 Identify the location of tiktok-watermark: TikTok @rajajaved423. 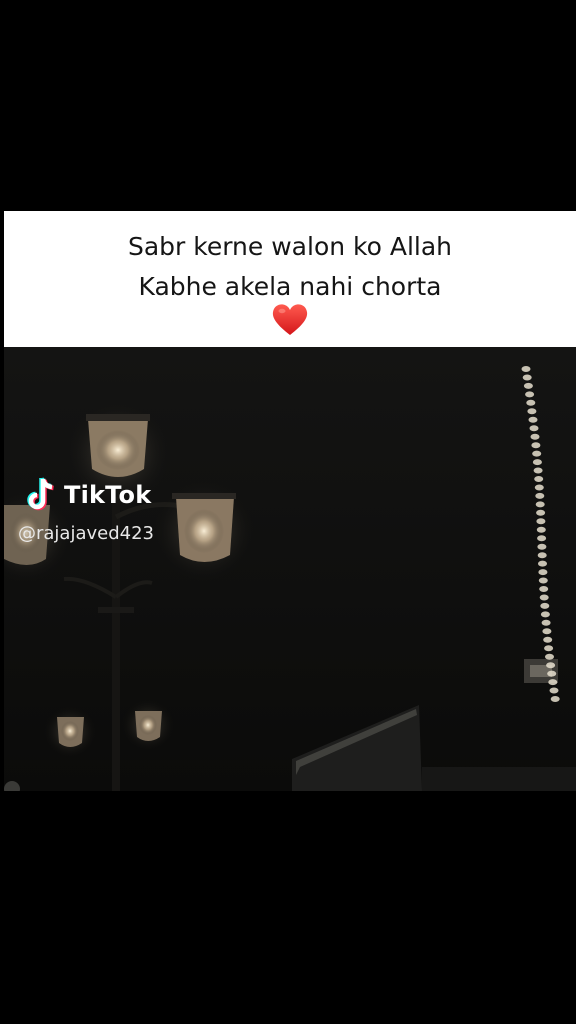
(118, 512).